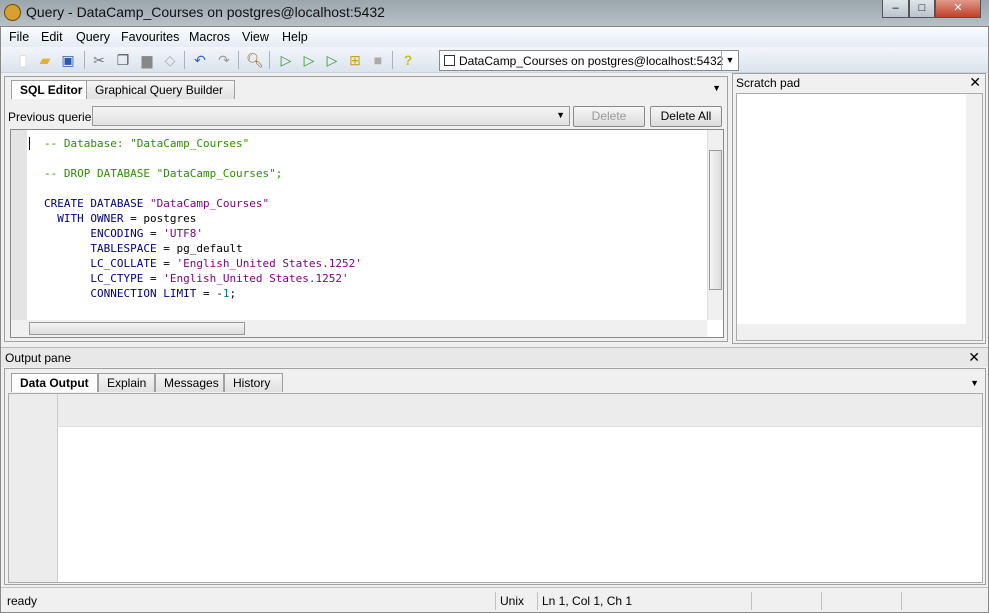 The height and width of the screenshot is (613, 989). I want to click on tab-messages: Messages, so click(189, 382).